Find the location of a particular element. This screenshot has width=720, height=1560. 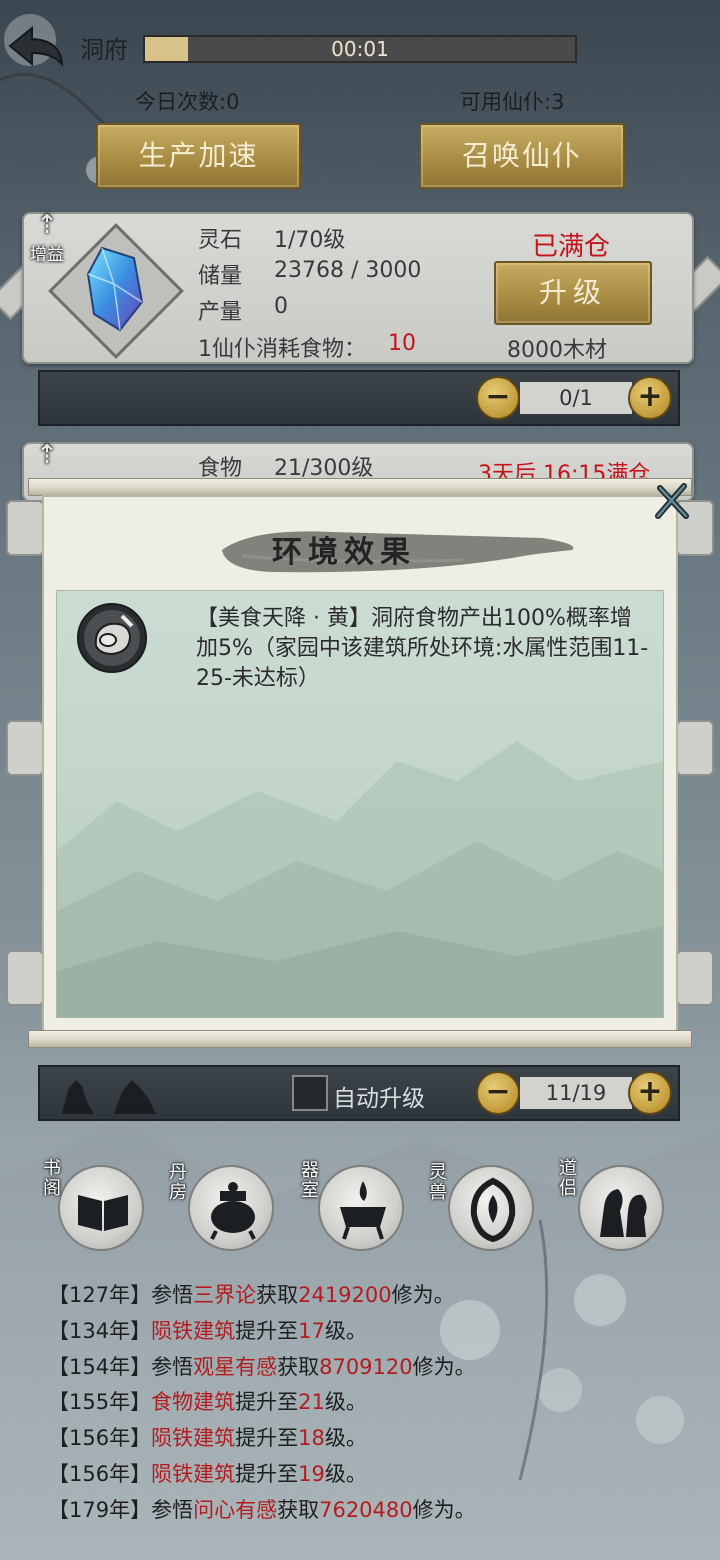

output-value: 0 is located at coordinates (281, 306).